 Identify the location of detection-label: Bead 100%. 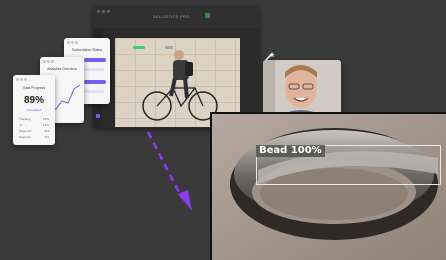
(290, 151).